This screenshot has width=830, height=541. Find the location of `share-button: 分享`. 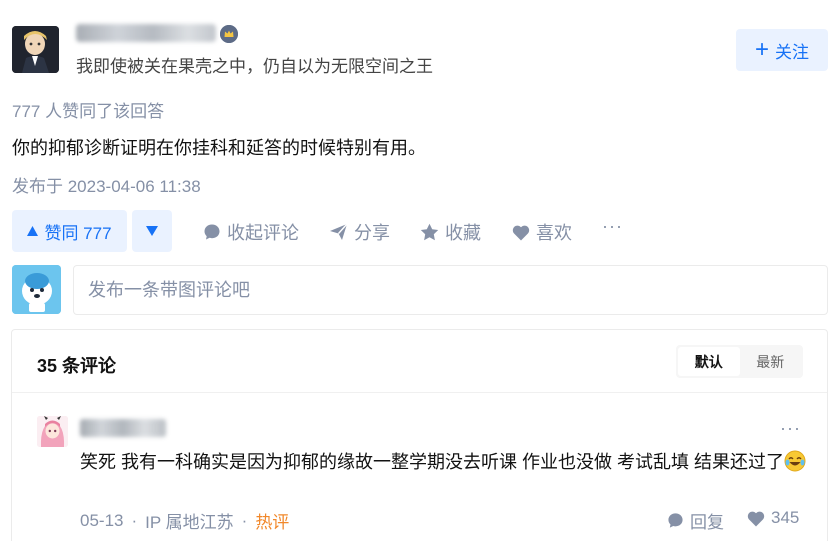

share-button: 分享 is located at coordinates (359, 232).